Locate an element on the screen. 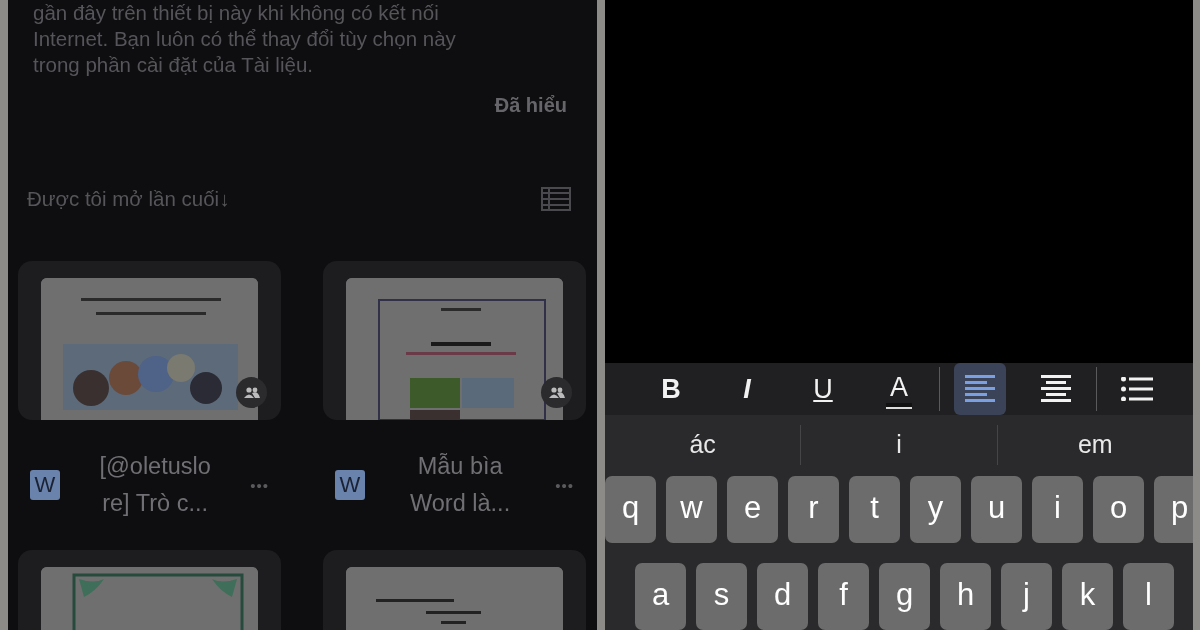  key: u is located at coordinates (996, 509).